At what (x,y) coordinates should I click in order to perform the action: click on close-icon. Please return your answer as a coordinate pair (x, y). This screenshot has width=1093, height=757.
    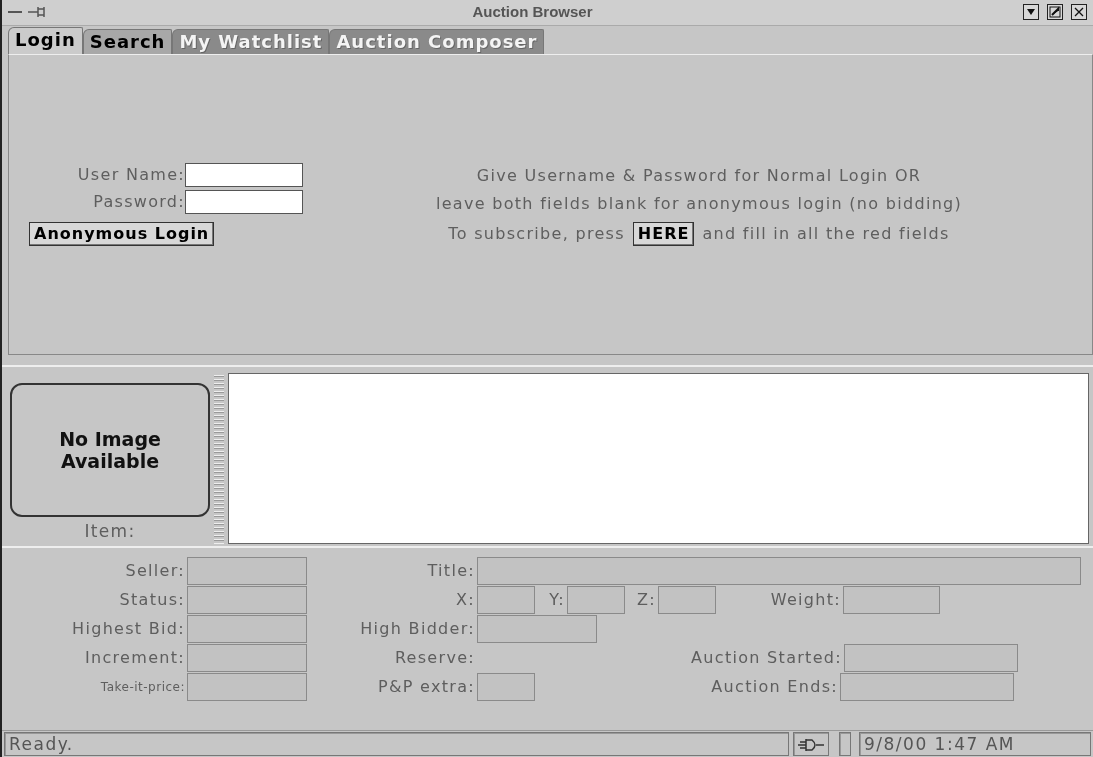
    Looking at the image, I should click on (1079, 12).